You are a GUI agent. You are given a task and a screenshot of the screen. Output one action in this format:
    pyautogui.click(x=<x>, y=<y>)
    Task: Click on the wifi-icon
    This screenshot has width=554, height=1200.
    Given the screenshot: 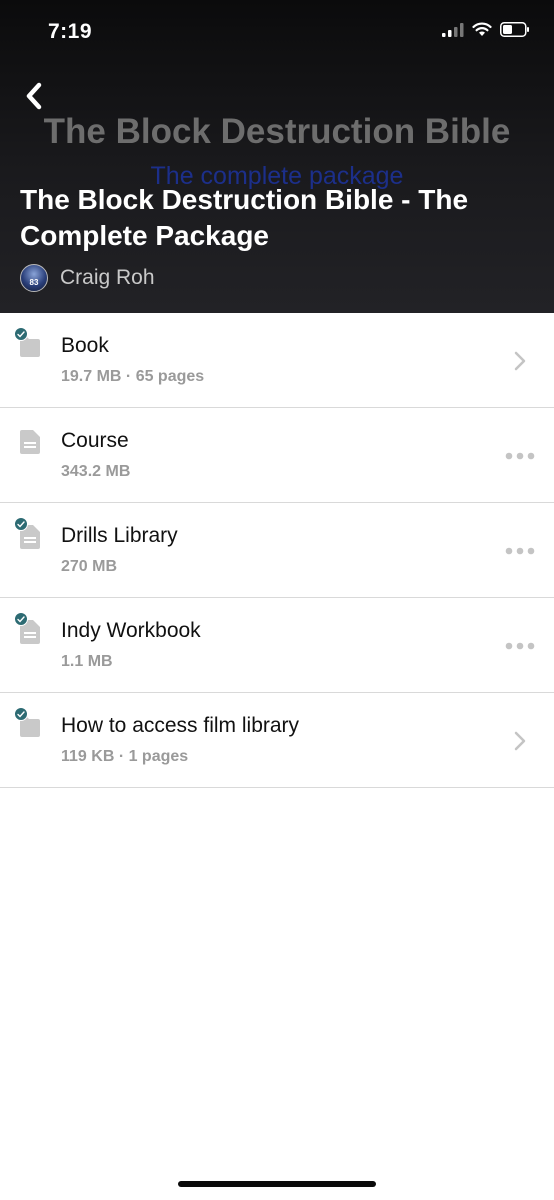 What is the action you would take?
    pyautogui.click(x=482, y=29)
    